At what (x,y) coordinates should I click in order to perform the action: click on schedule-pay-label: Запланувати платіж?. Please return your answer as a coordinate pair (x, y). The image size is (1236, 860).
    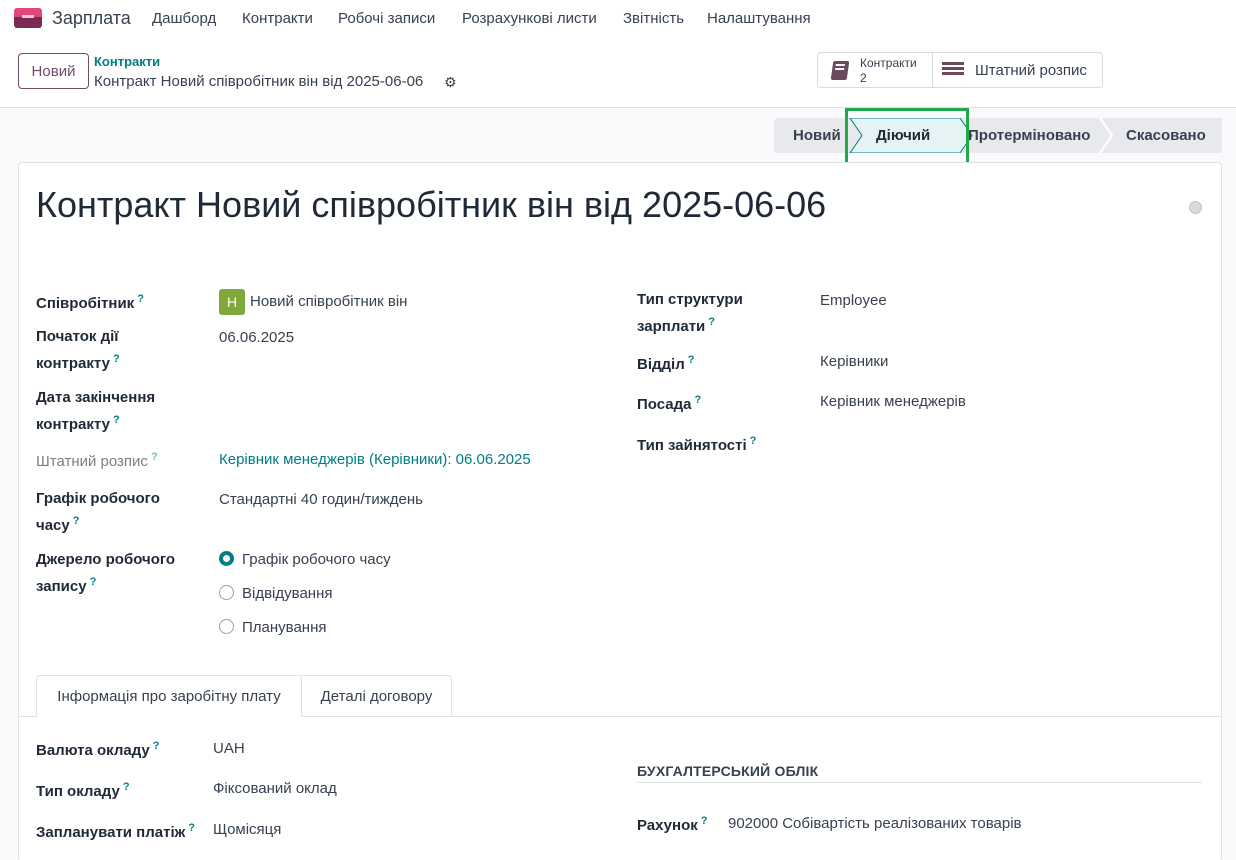
    Looking at the image, I should click on (115, 831).